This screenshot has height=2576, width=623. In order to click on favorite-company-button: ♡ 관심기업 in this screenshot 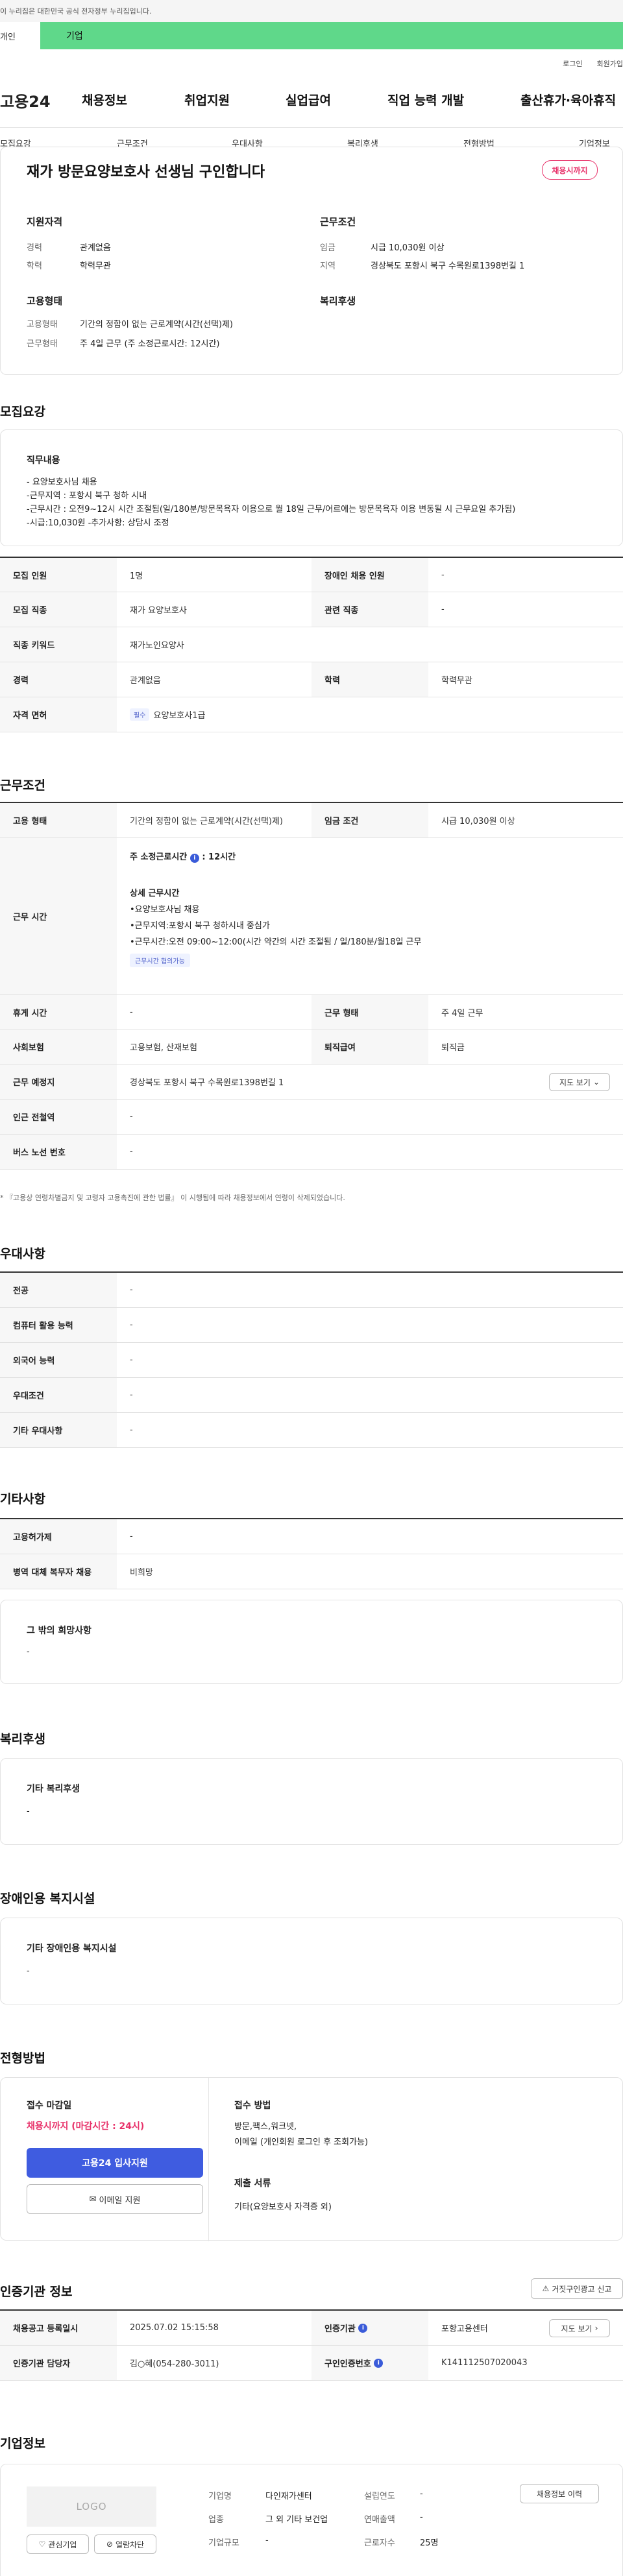, I will do `click(58, 2544)`.